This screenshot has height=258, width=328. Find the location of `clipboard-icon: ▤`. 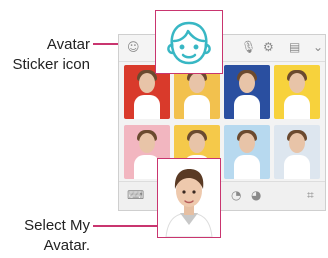

clipboard-icon: ▤ is located at coordinates (294, 47).